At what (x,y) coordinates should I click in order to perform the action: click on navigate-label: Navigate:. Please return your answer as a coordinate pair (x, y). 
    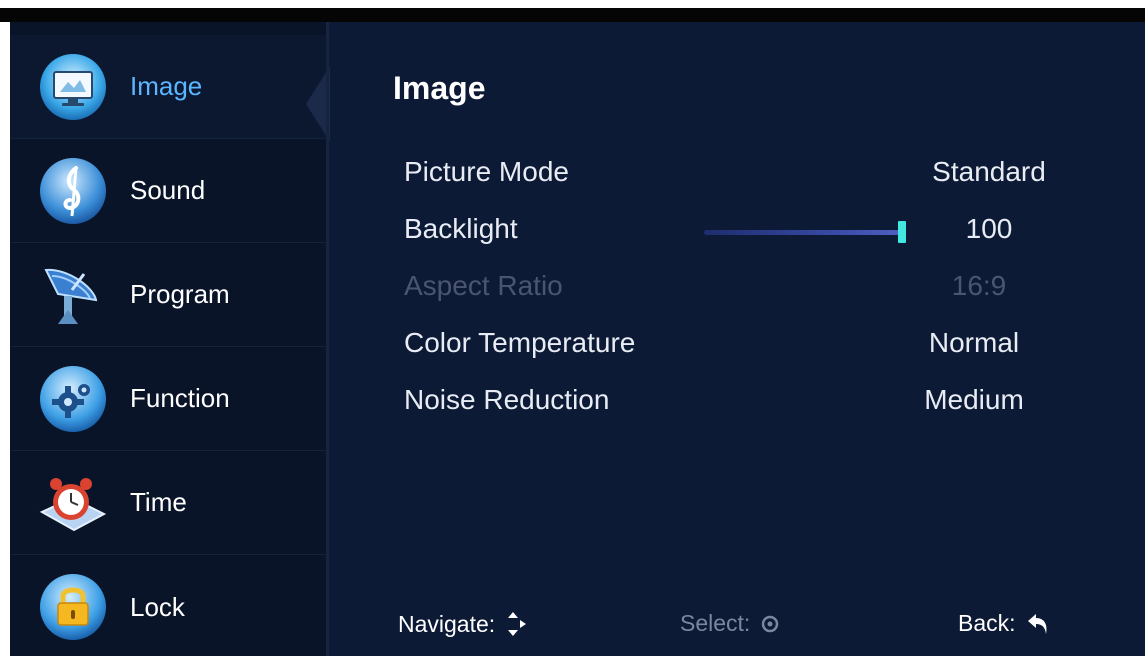
    Looking at the image, I should click on (447, 623).